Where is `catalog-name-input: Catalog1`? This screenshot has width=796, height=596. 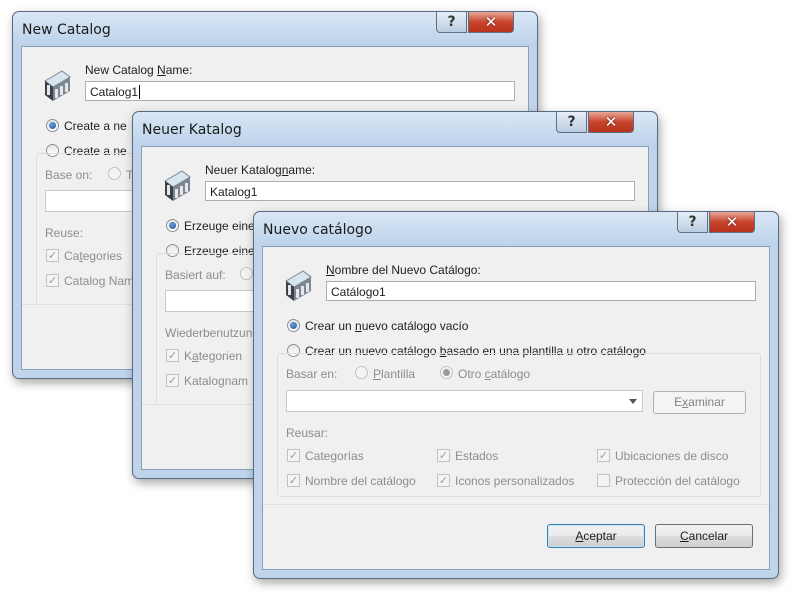 catalog-name-input: Catalog1 is located at coordinates (300, 91).